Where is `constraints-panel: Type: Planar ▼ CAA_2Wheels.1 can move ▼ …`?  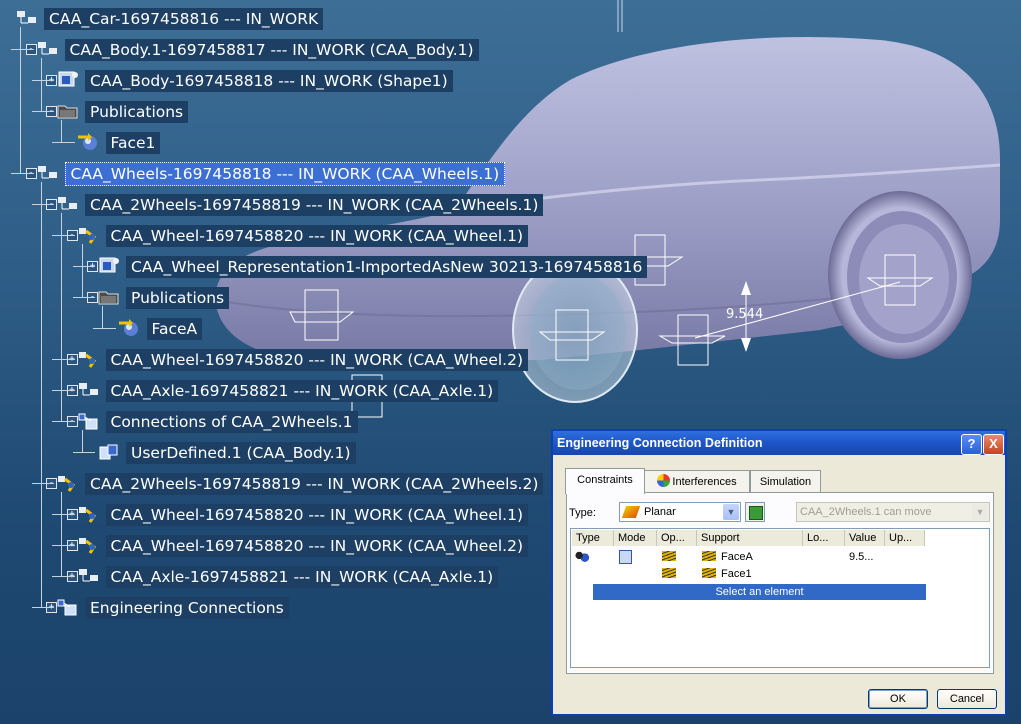
constraints-panel: Type: Planar ▼ CAA_2Wheels.1 can move ▼ … is located at coordinates (780, 583).